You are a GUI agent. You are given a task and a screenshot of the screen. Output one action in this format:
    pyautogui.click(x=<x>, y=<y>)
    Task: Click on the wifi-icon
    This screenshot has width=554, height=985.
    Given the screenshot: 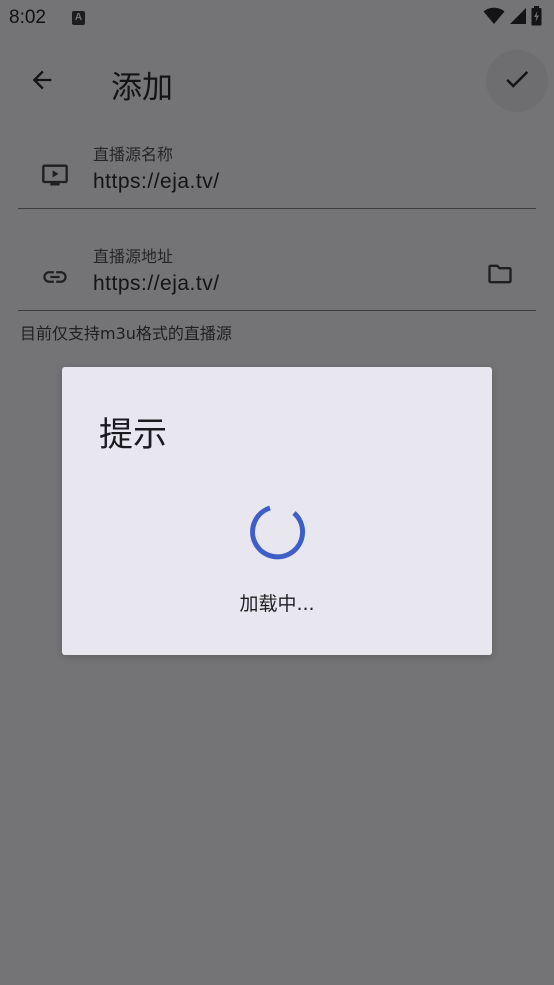 What is the action you would take?
    pyautogui.click(x=494, y=18)
    